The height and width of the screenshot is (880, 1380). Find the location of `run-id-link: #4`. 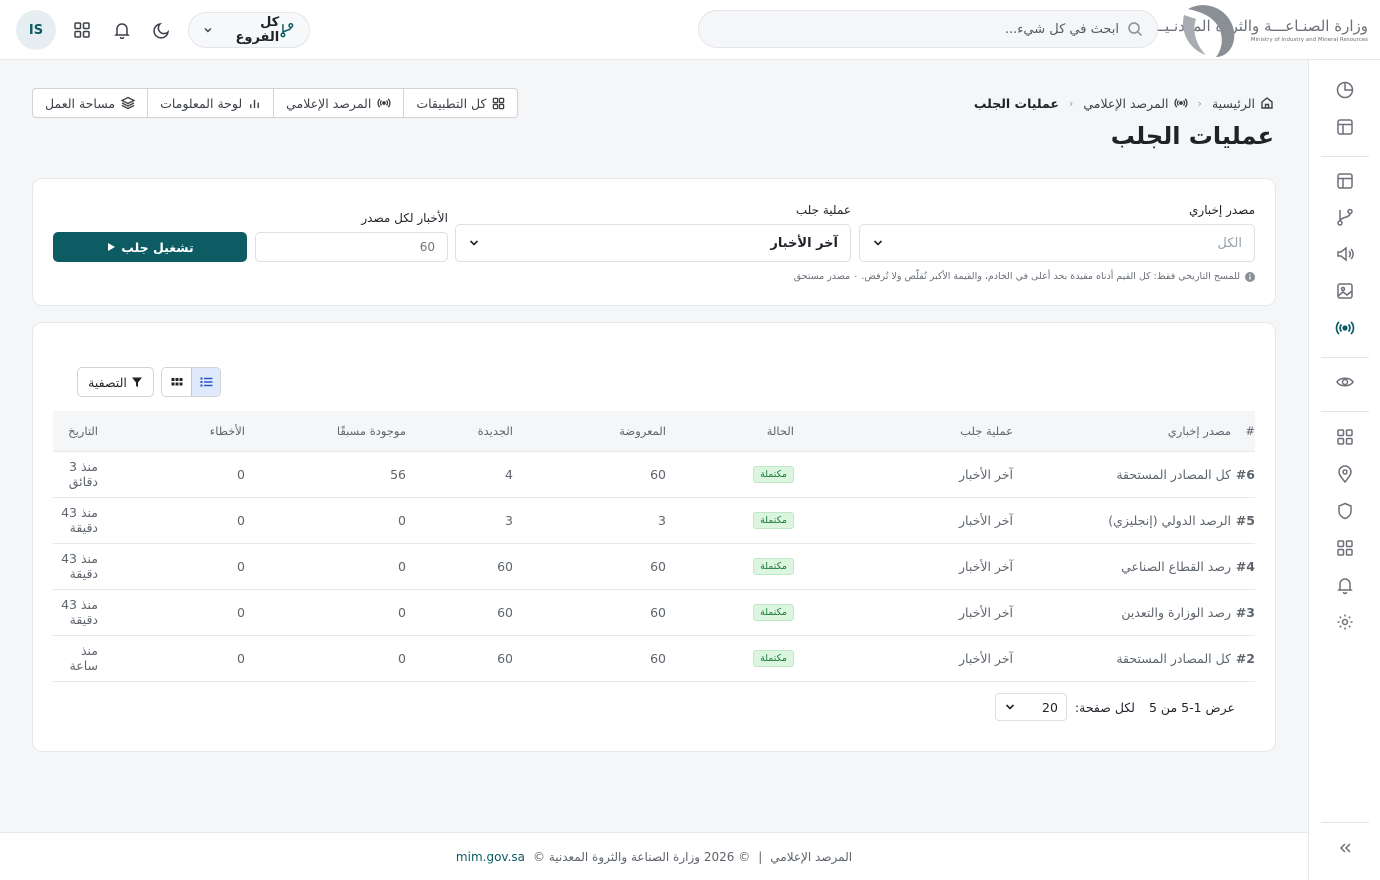

run-id-link: #4 is located at coordinates (1243, 566).